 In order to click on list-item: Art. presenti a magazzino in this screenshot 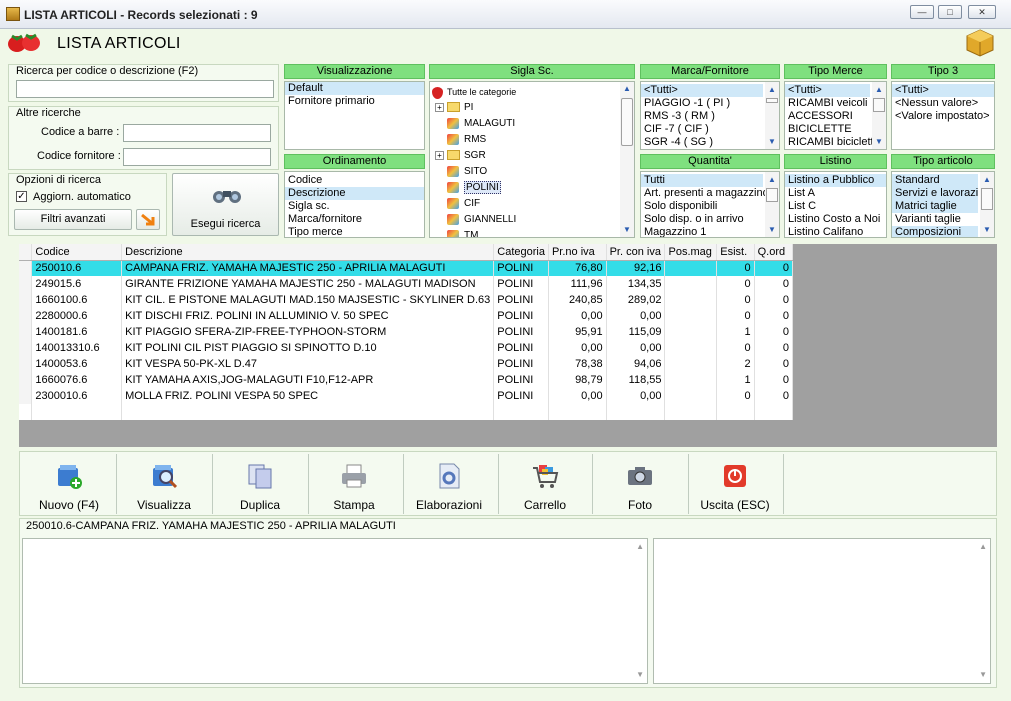, I will do `click(710, 193)`.